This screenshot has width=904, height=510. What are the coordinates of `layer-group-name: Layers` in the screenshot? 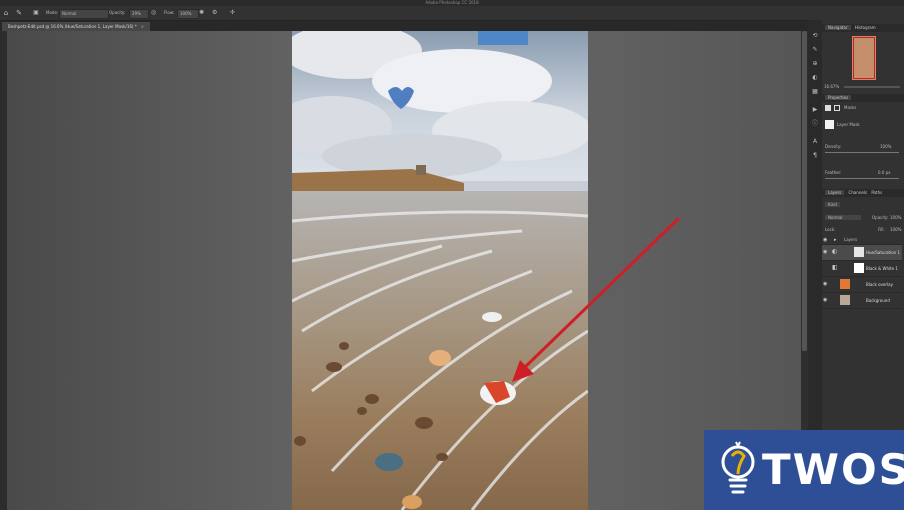 It's located at (851, 239).